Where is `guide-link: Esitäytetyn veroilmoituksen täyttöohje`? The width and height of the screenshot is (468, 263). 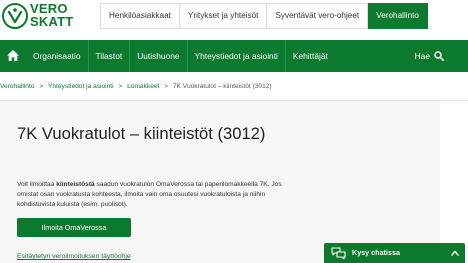
guide-link: Esitäytetyn veroilmoituksen täyttöohje is located at coordinates (74, 256).